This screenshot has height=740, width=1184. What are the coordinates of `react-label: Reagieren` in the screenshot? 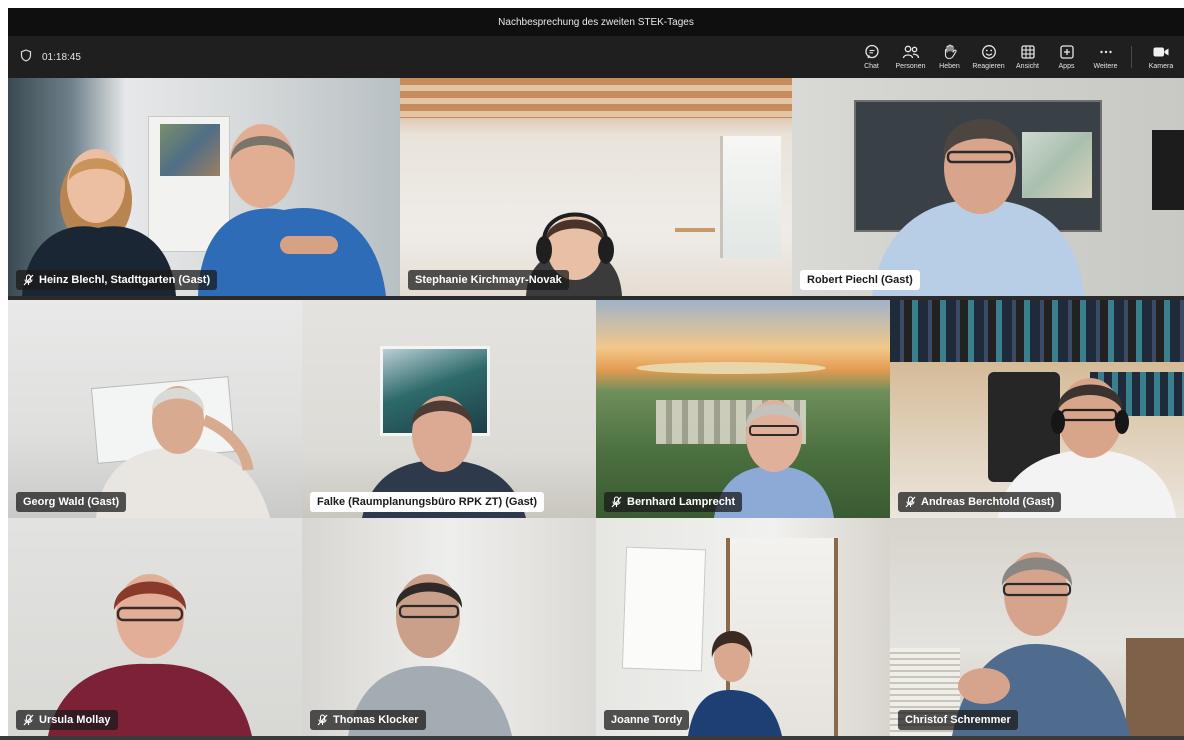 It's located at (988, 66).